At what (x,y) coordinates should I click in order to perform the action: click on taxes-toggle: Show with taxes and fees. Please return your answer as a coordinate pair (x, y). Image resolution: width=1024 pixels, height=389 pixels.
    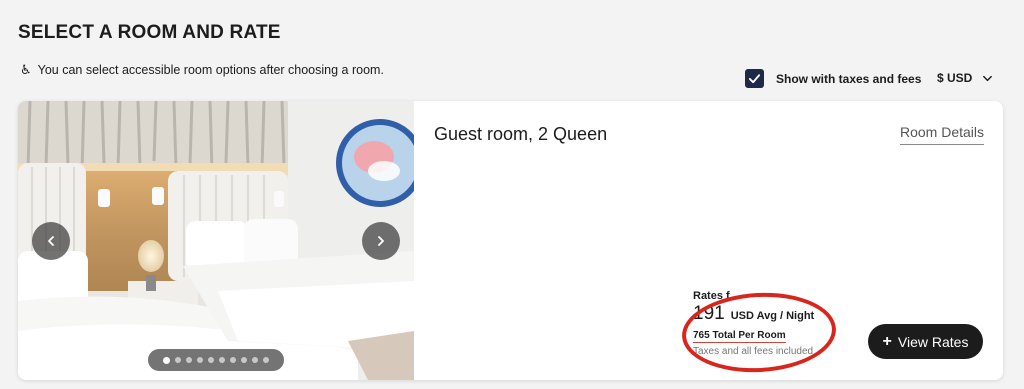
    Looking at the image, I should click on (833, 78).